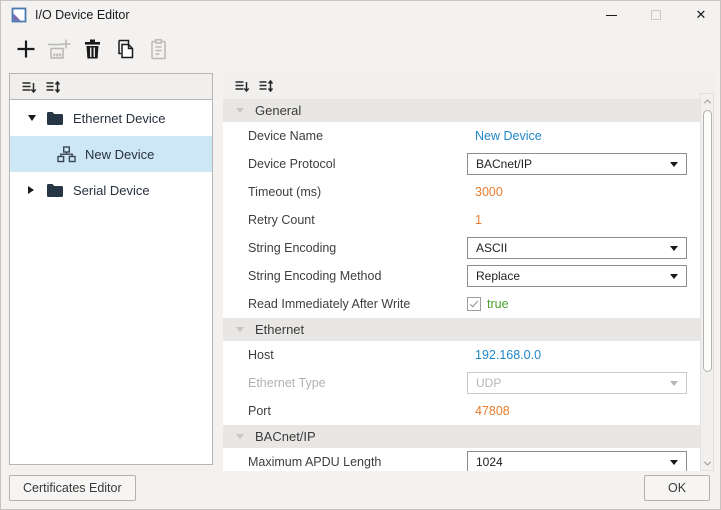  Describe the element at coordinates (292, 164) in the screenshot. I see `property-label: Device Protocol` at that location.